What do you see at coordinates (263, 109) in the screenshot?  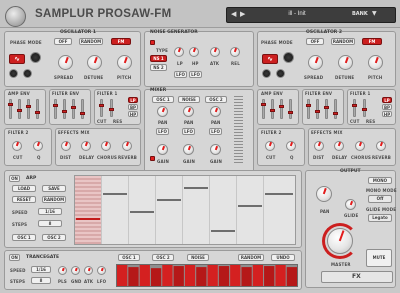 I see `osc2-amp-env-attack` at bounding box center [263, 109].